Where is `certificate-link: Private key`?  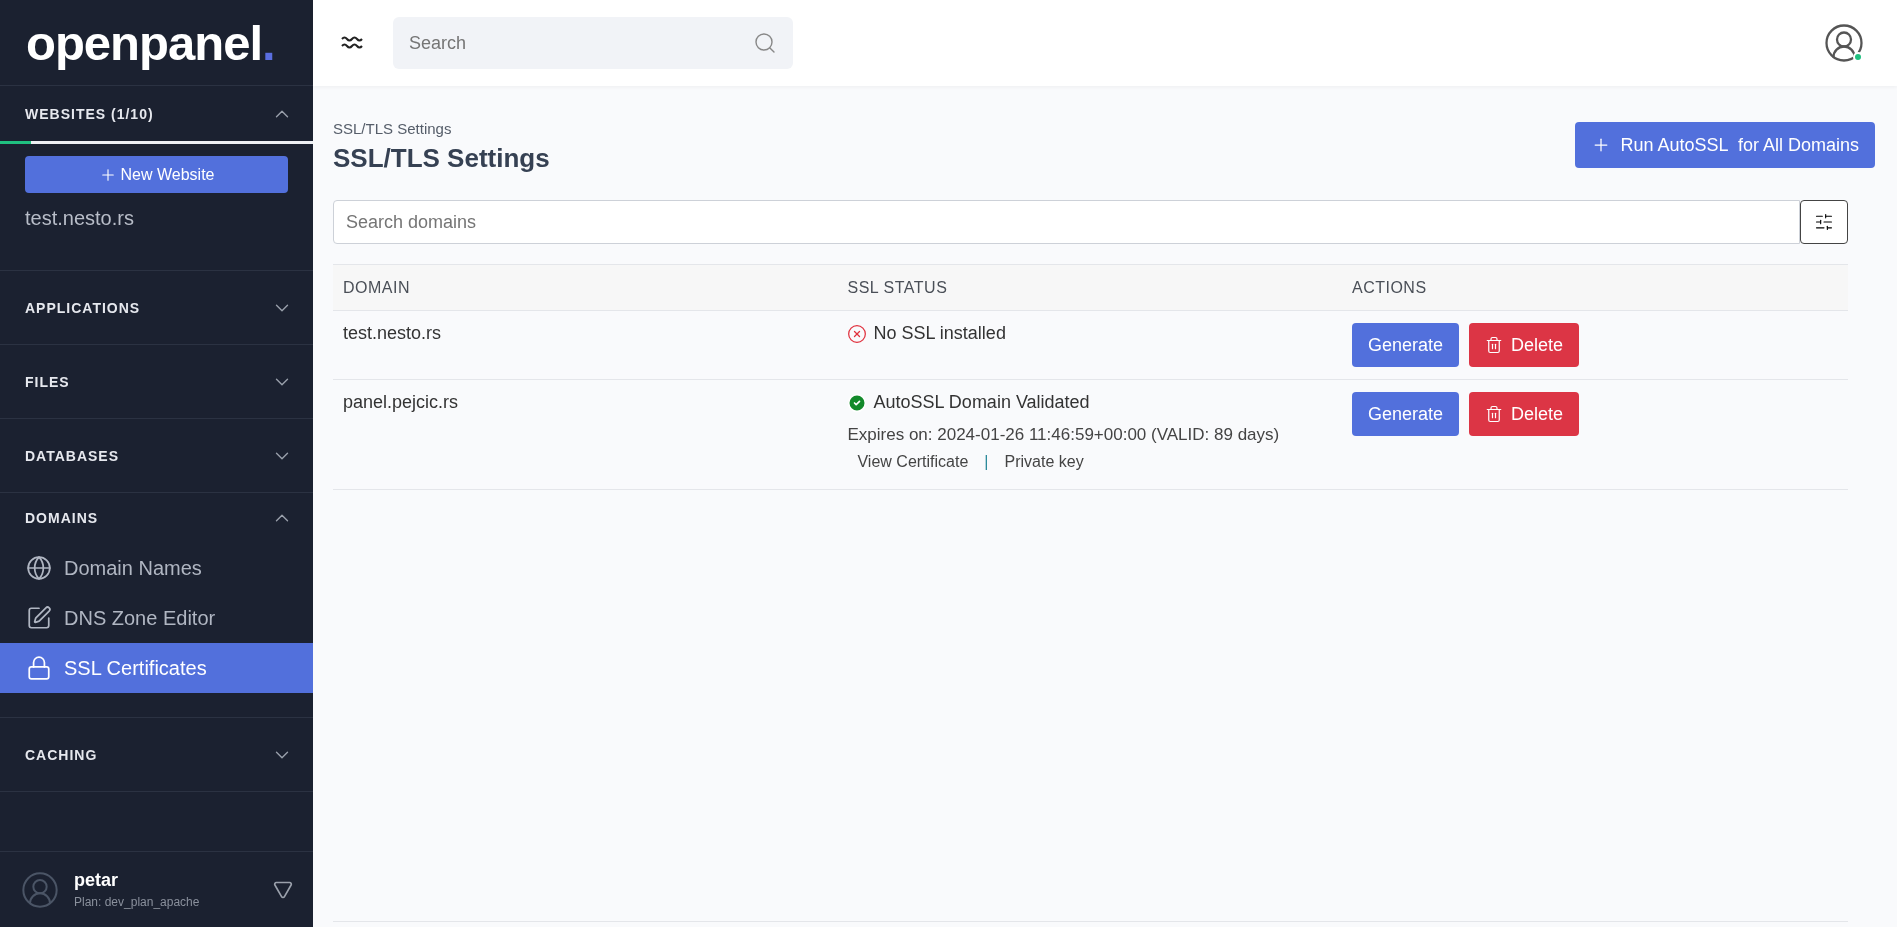
certificate-link: Private key is located at coordinates (1044, 462).